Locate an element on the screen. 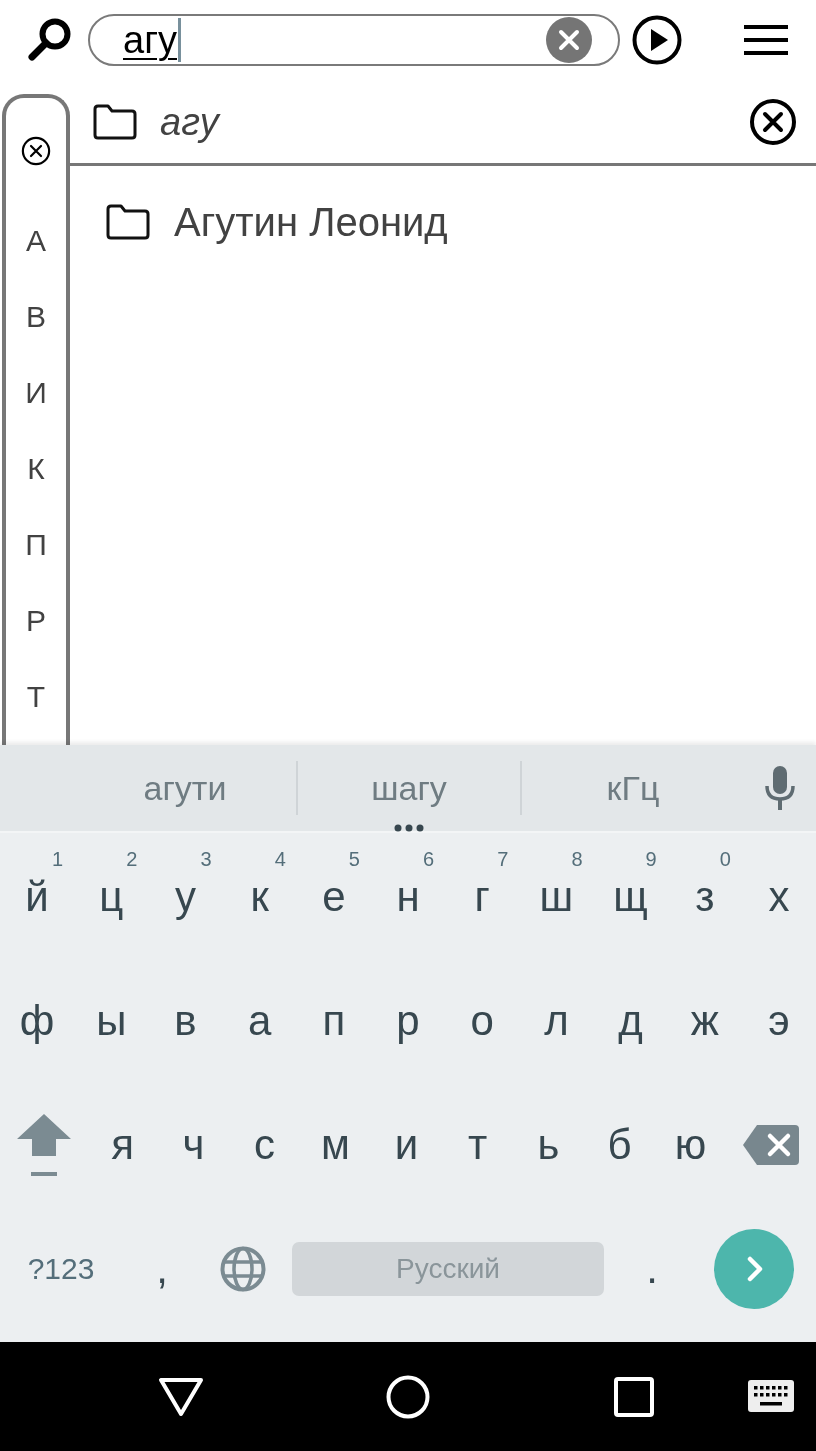 This screenshot has width=816, height=1451. keyboard-key: у is located at coordinates (185, 897).